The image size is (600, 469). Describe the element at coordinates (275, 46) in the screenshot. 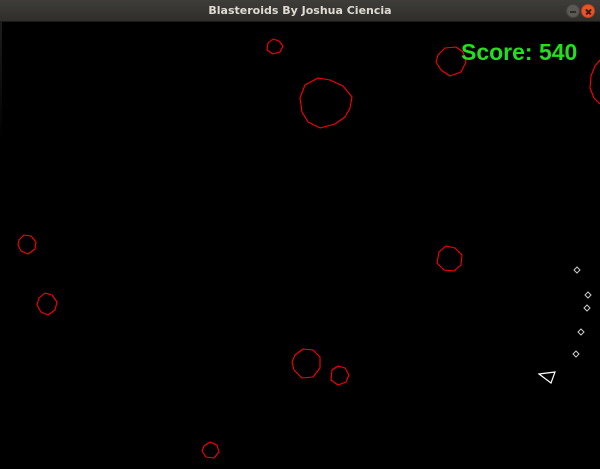

I see `asteroid-small-top` at that location.